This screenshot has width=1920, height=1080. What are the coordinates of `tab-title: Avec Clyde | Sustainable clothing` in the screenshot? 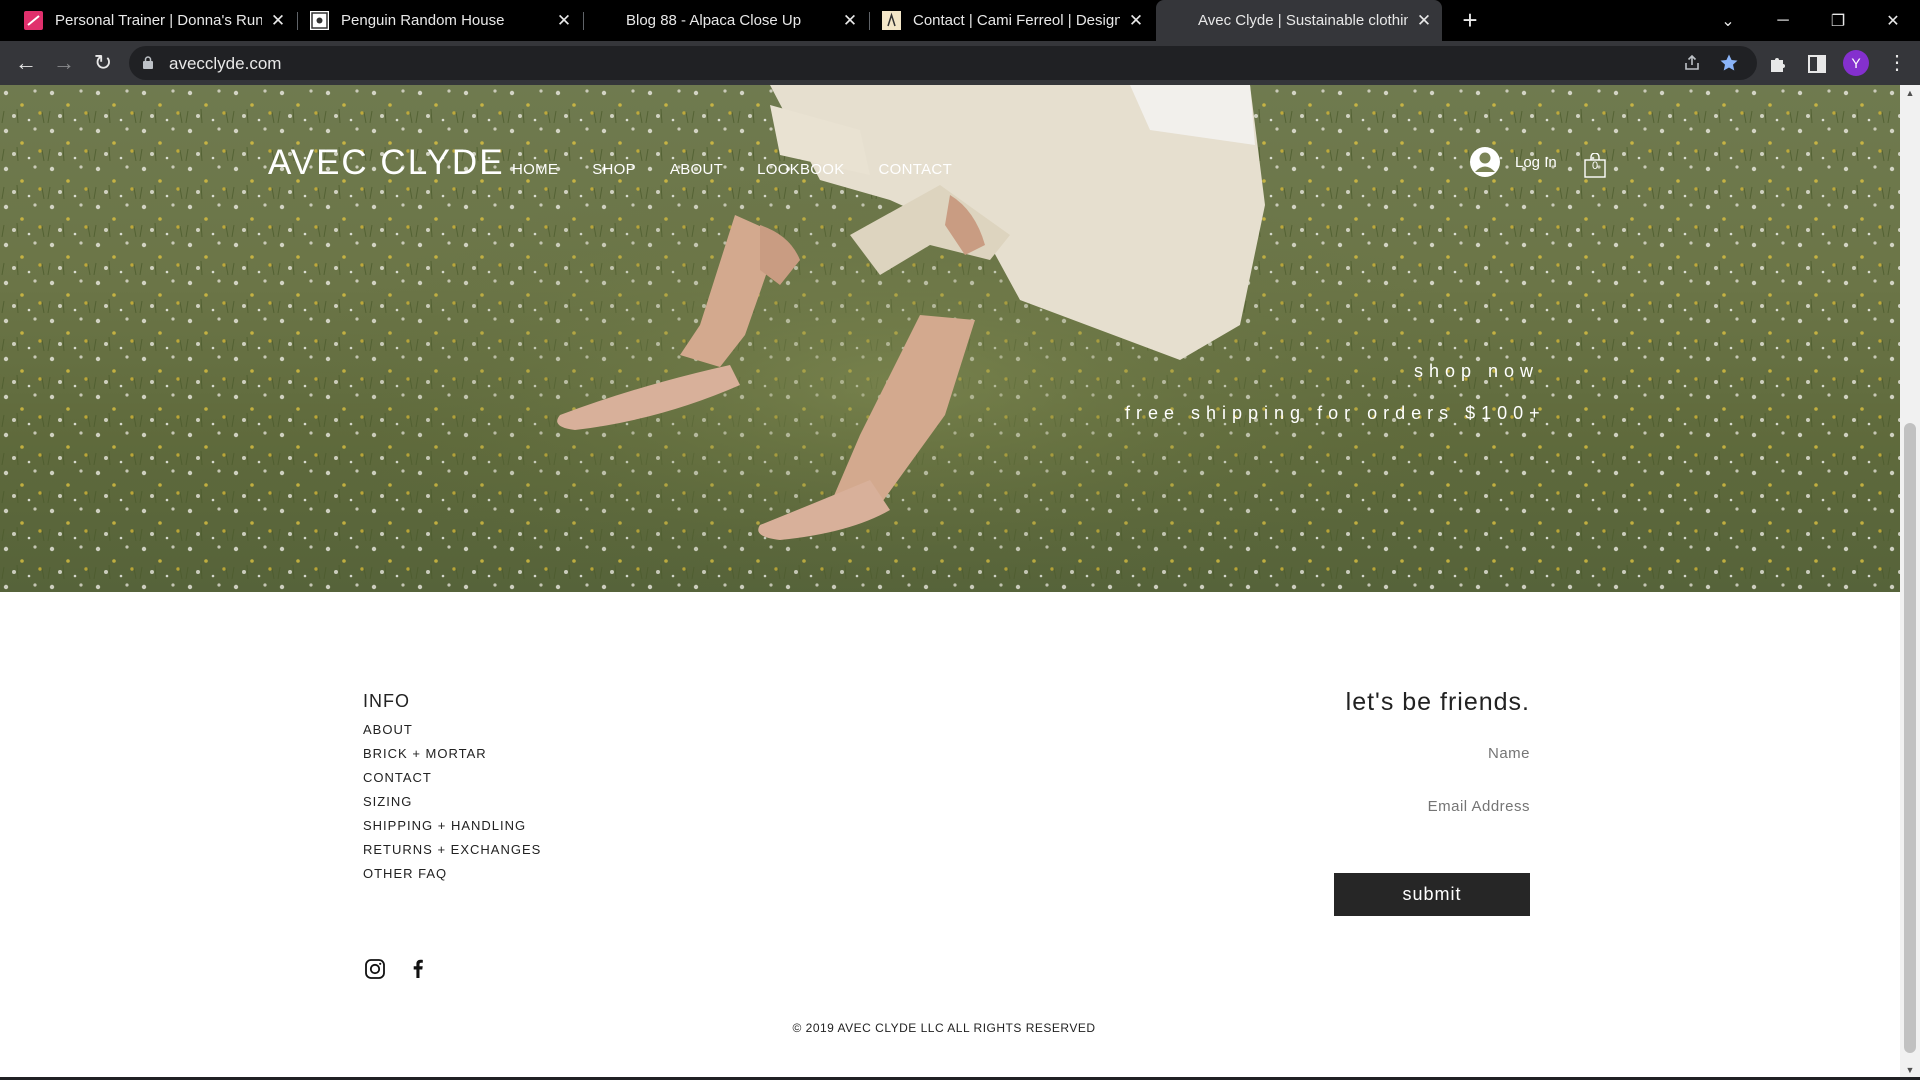 It's located at (1303, 20).